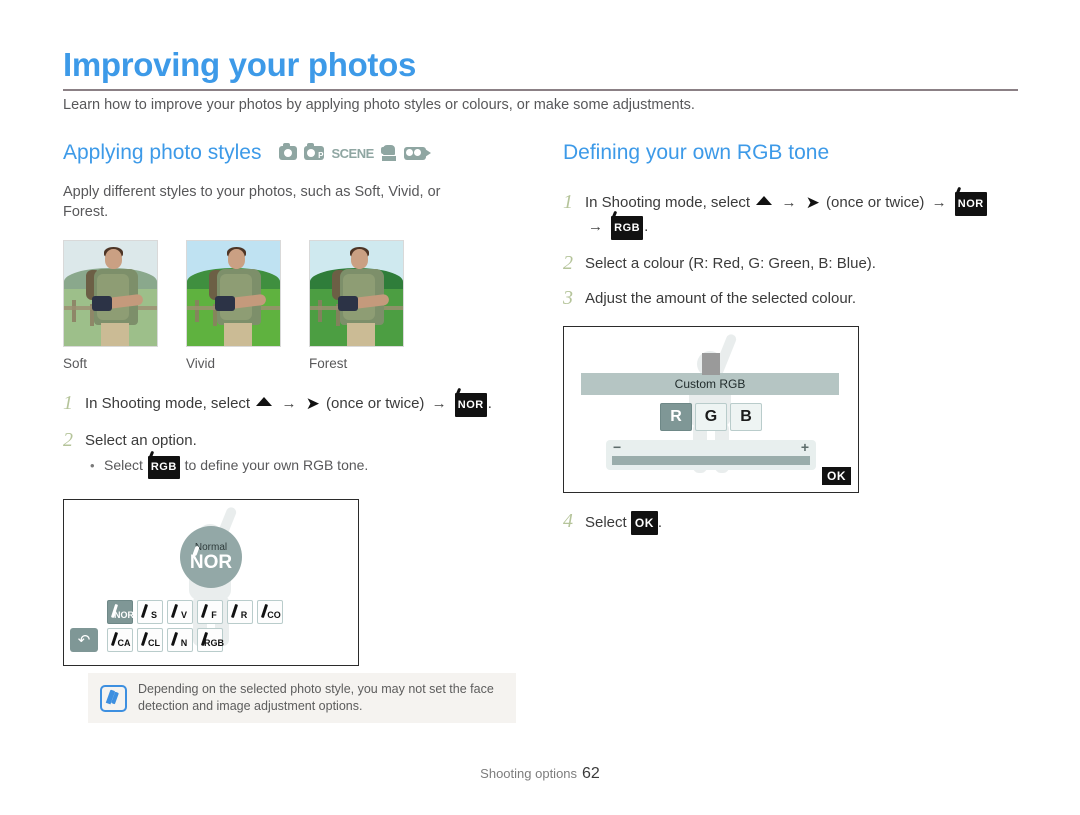 The width and height of the screenshot is (1080, 815). I want to click on style-button-r: R, so click(240, 612).